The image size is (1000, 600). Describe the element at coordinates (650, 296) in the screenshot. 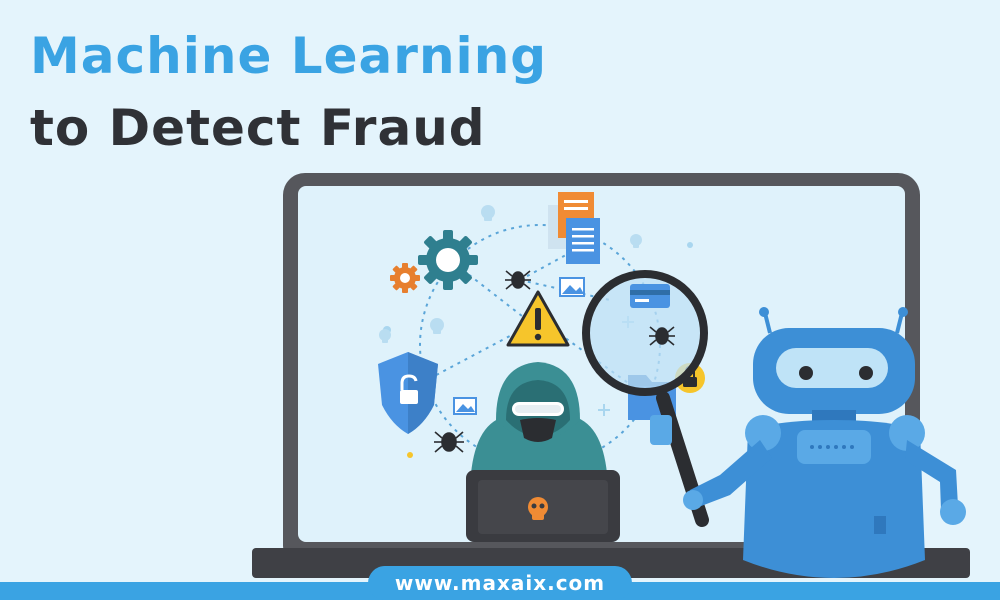

I see `credit-card-icon` at that location.